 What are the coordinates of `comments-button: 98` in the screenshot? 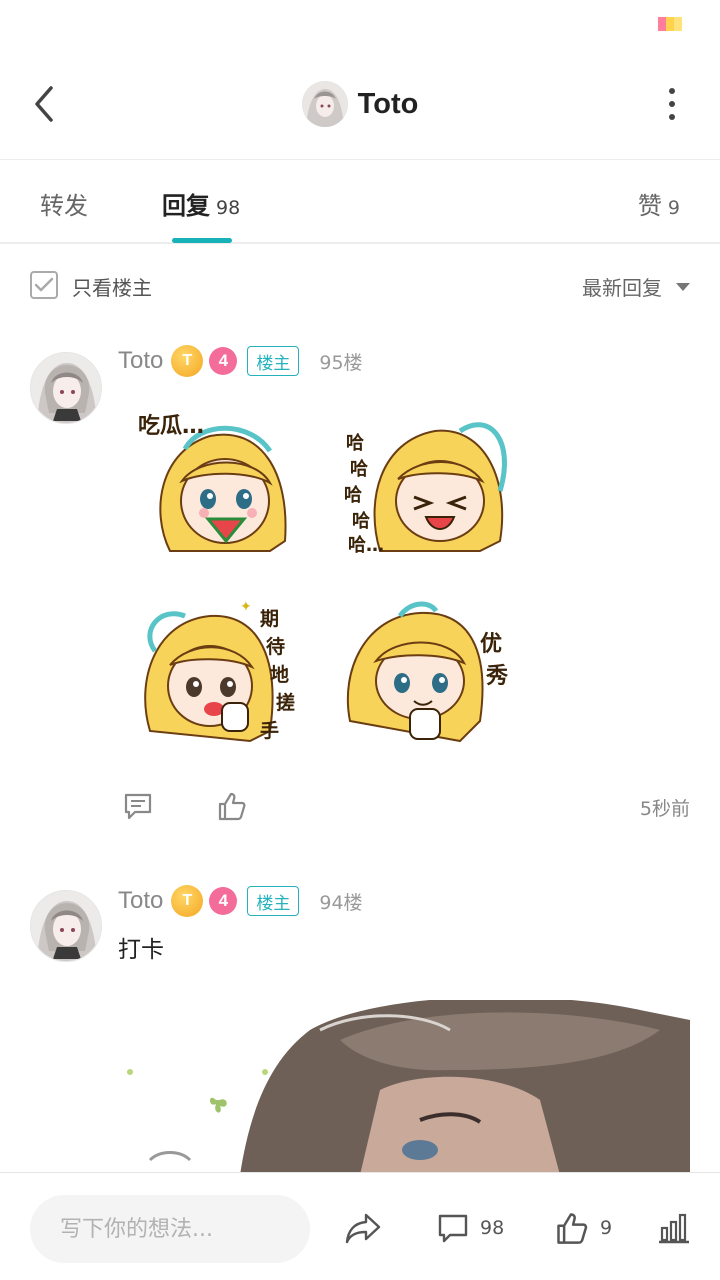 It's located at (470, 1228).